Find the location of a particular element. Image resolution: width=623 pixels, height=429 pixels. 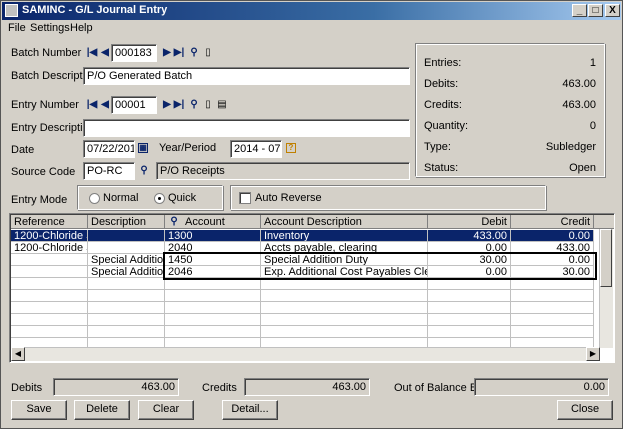

horizontal-scrollbar: ◀ ▶ is located at coordinates (305, 354).